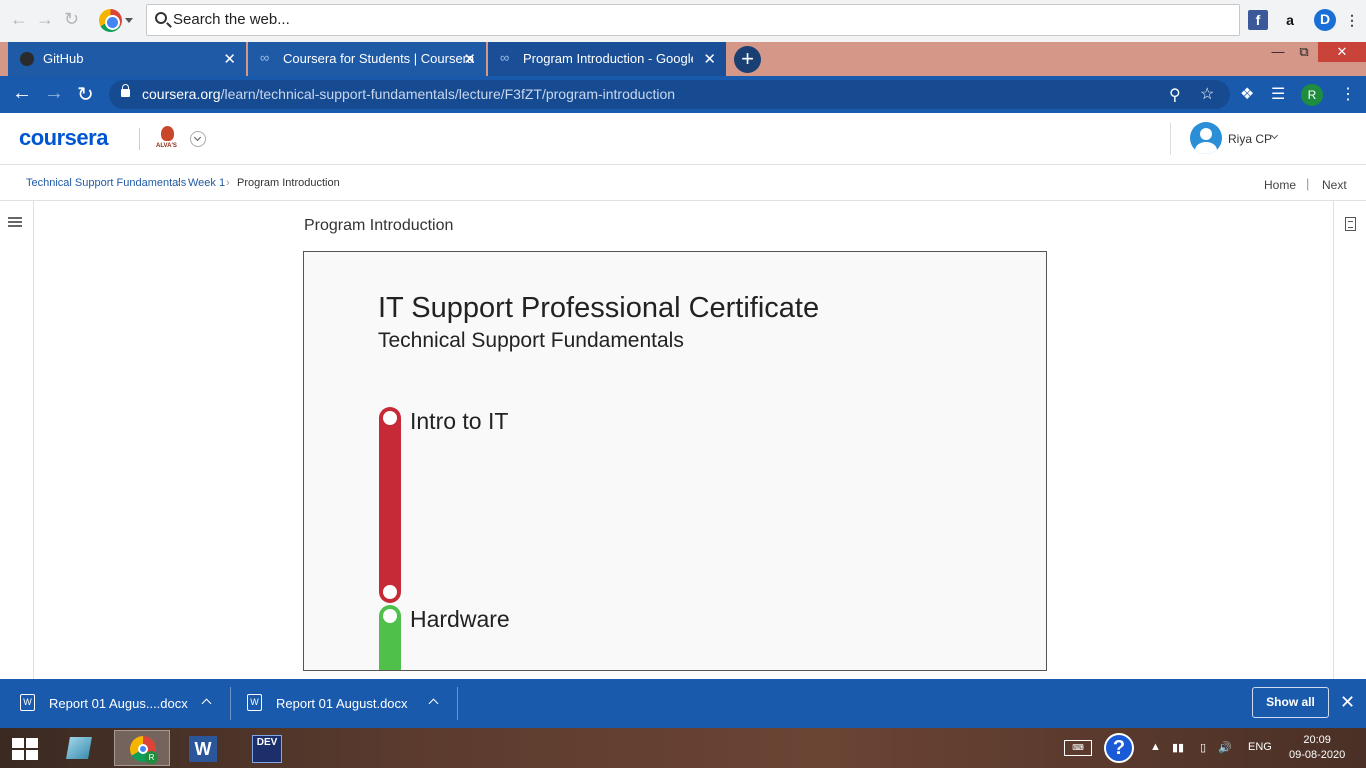 The width and height of the screenshot is (1366, 768). Describe the element at coordinates (459, 421) in the screenshot. I see `step-label-intro: Intro to IT` at that location.